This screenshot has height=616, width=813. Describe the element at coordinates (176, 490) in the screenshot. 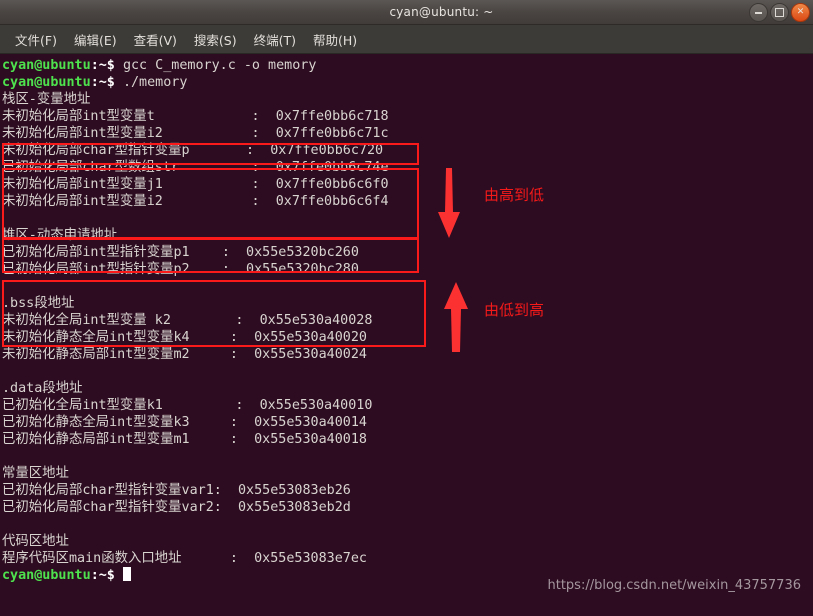

I see `output-line: 已初始化局部char型指针变量var1: 0x55e53083eb26` at that location.